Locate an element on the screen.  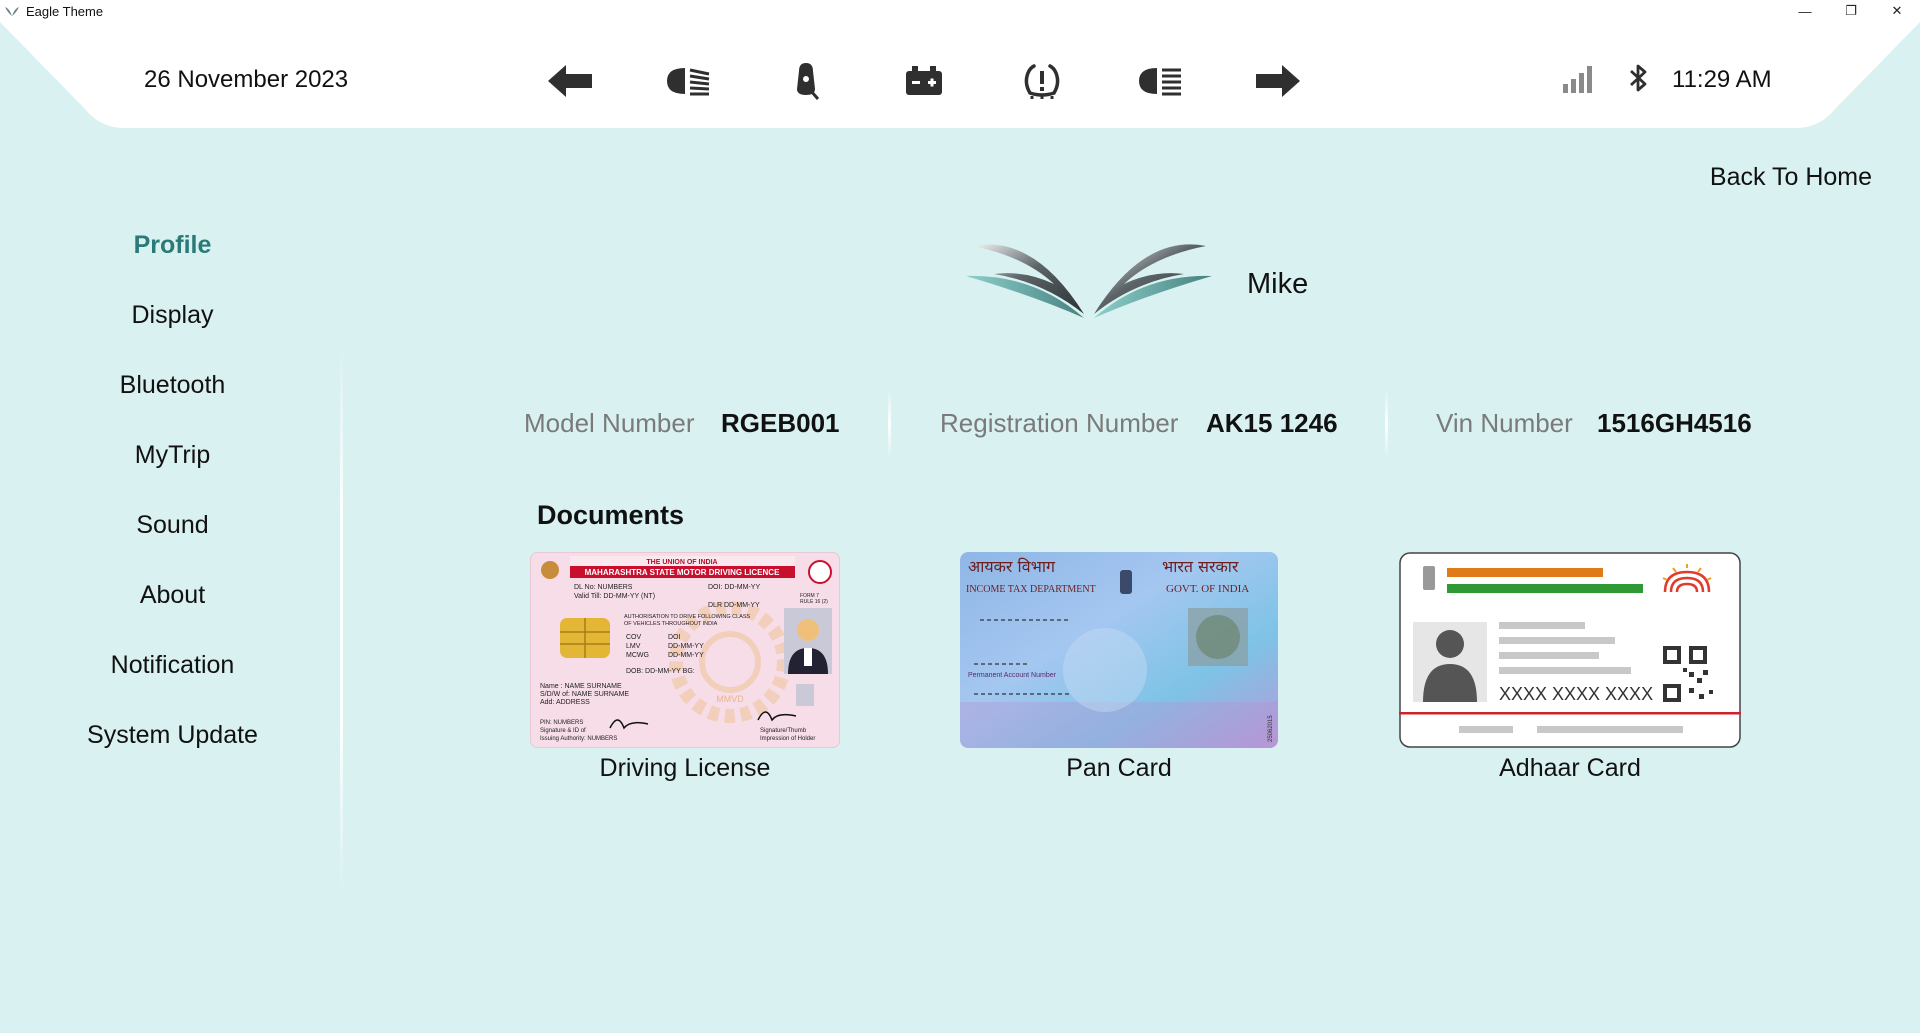
svg-text: Impression of Holder is located at coordinates (787, 739).